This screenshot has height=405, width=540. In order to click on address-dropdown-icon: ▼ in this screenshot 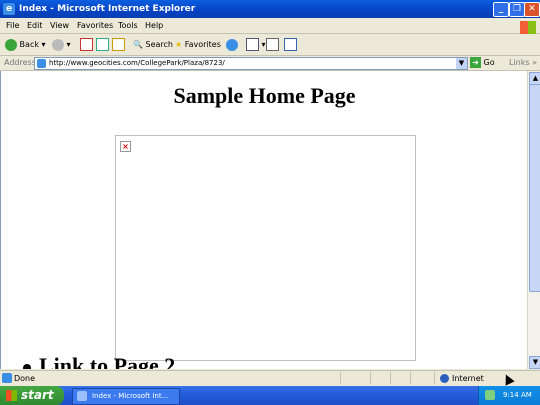, I will do `click(461, 63)`.